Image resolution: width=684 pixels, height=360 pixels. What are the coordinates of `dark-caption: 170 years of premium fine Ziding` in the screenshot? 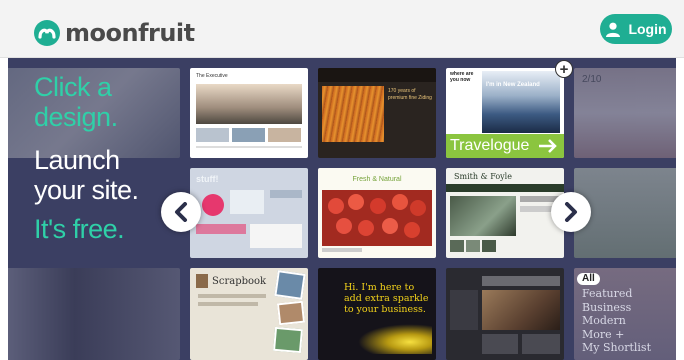 It's located at (410, 94).